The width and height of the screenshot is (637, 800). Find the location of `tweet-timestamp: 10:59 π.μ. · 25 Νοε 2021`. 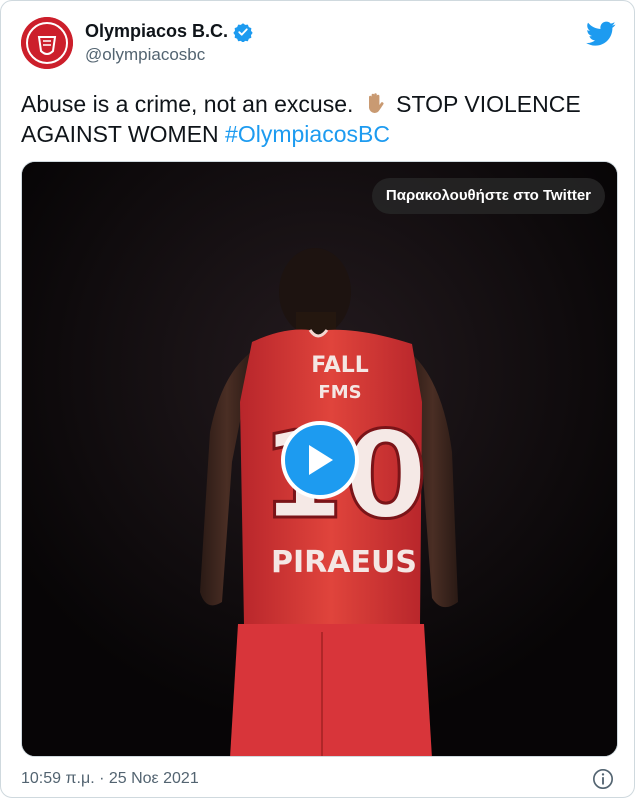

tweet-timestamp: 10:59 π.μ. · 25 Νοε 2021 is located at coordinates (110, 779).